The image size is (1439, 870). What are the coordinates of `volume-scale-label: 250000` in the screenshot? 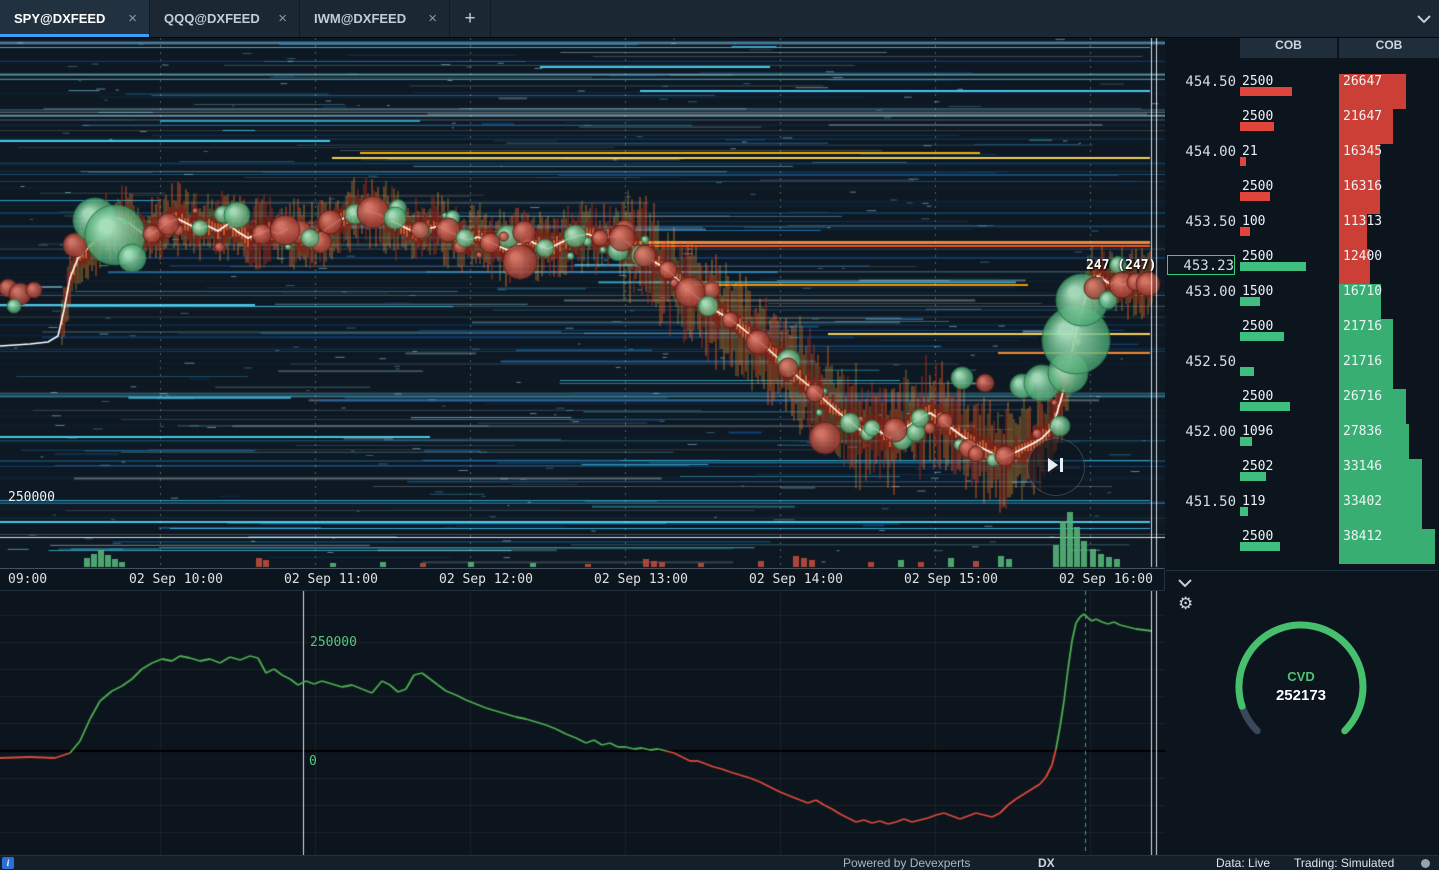 It's located at (31, 497).